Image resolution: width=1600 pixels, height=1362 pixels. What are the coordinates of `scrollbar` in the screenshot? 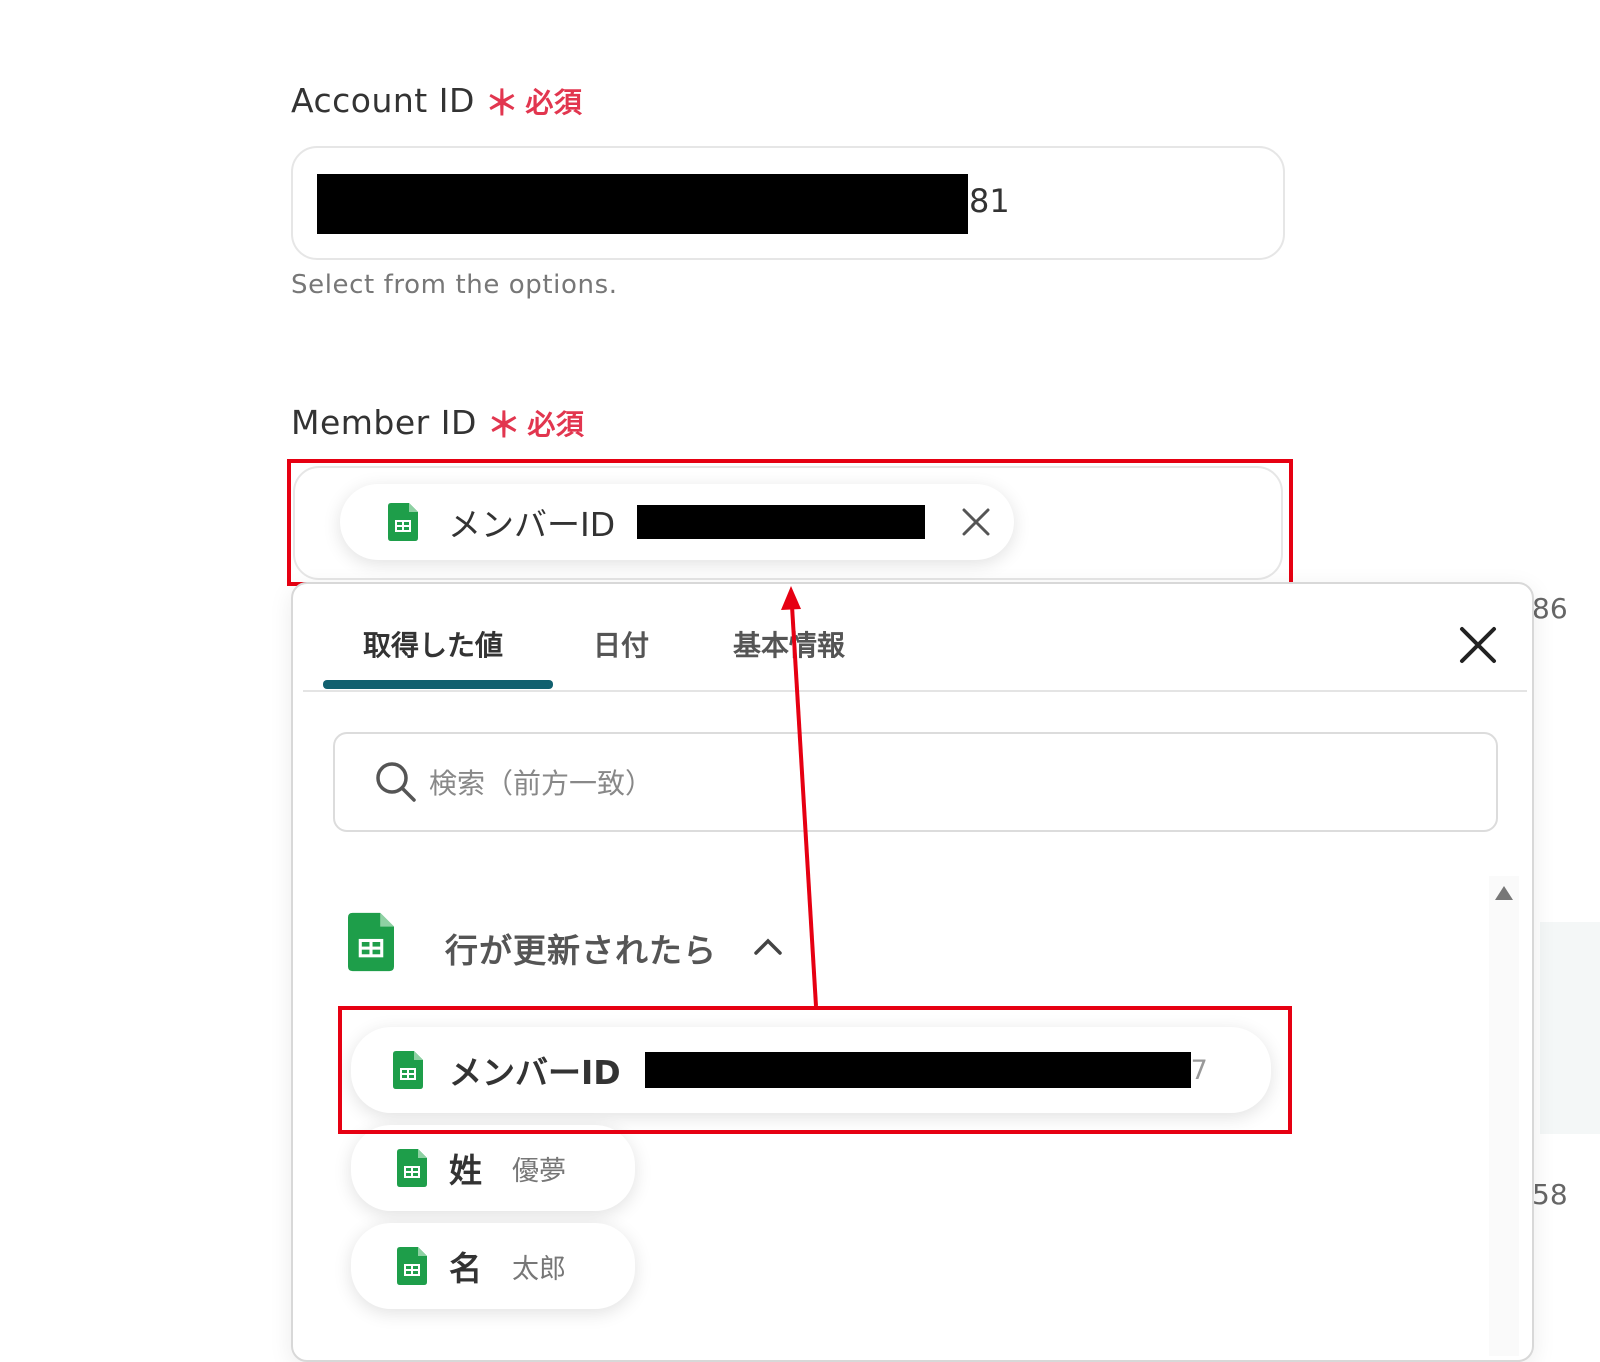 It's located at (1504, 1116).